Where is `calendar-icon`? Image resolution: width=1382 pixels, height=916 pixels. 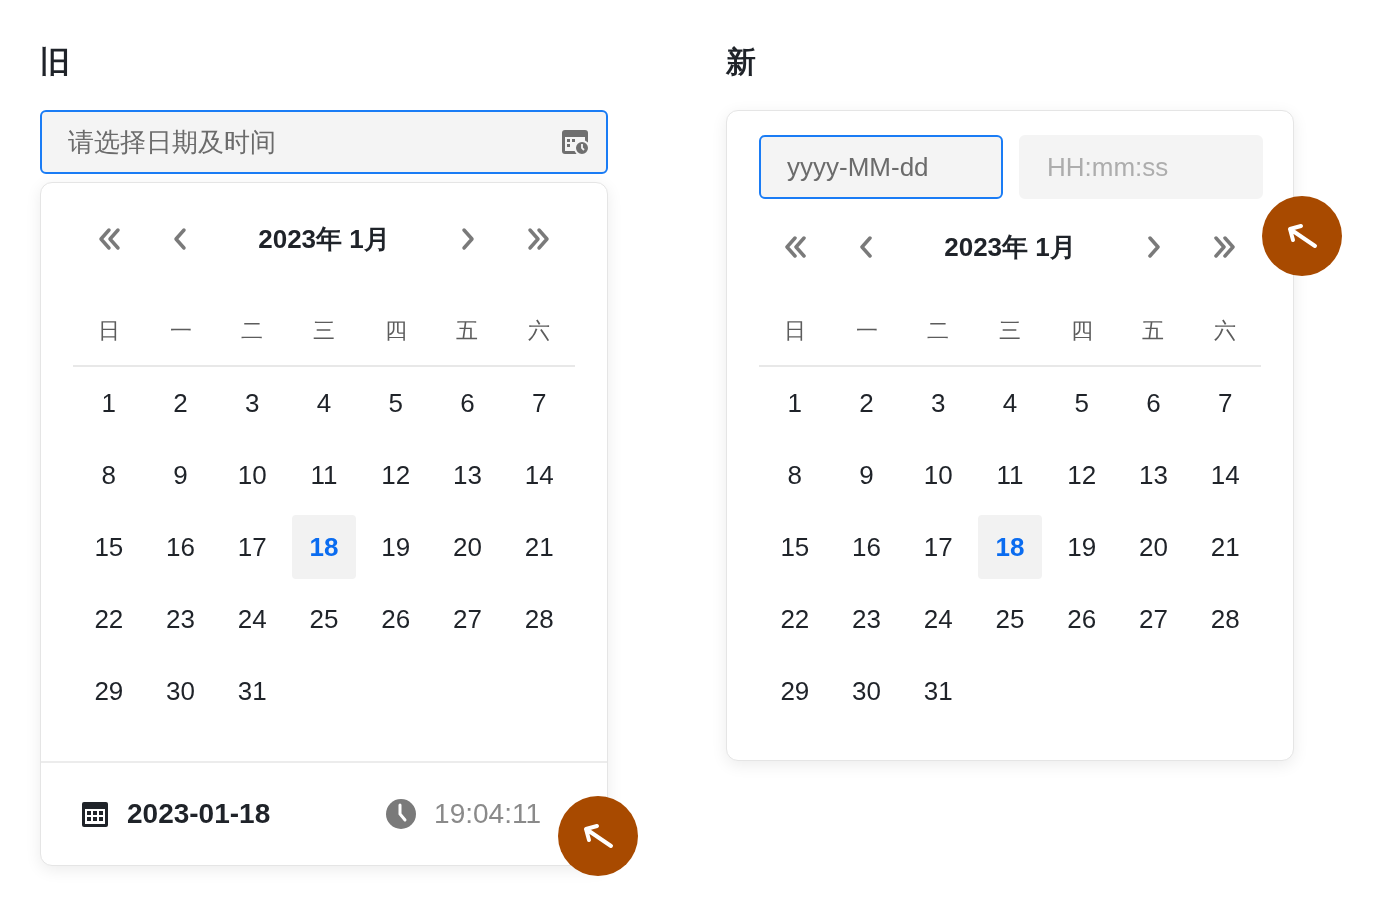
calendar-icon is located at coordinates (95, 814).